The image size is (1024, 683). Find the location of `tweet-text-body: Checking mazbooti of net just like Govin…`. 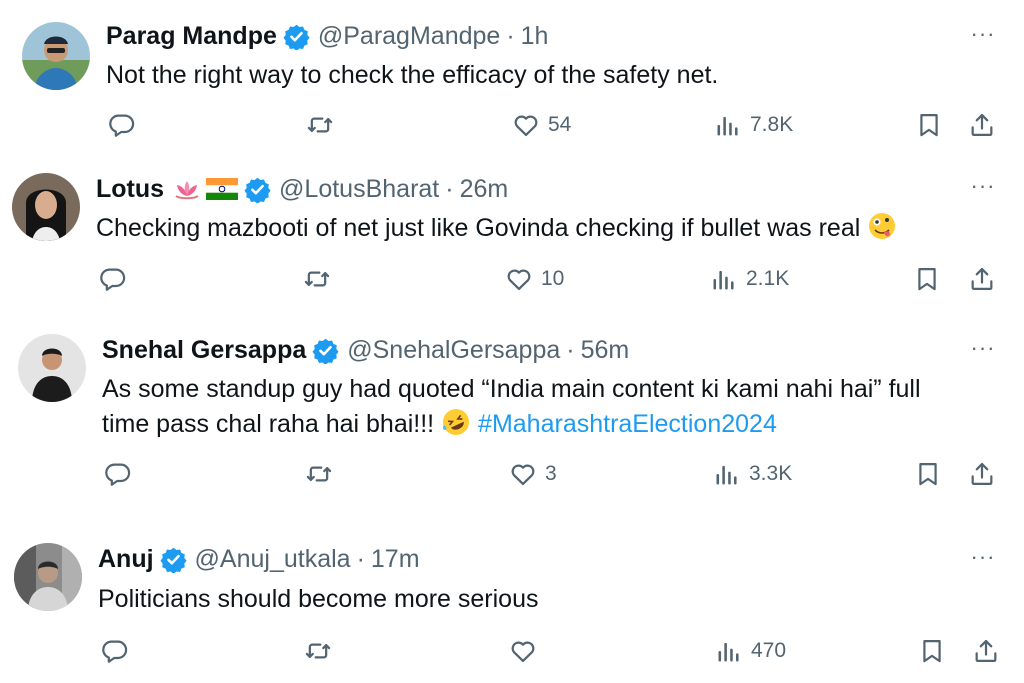

tweet-text-body: Checking mazbooti of net just like Govin… is located at coordinates (478, 228).